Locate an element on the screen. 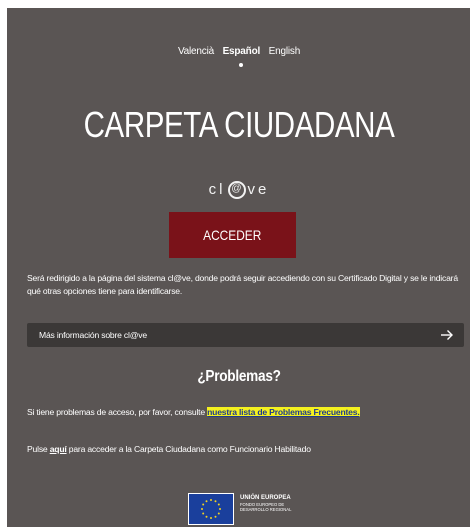  funcionario-link: aquí is located at coordinates (58, 449).